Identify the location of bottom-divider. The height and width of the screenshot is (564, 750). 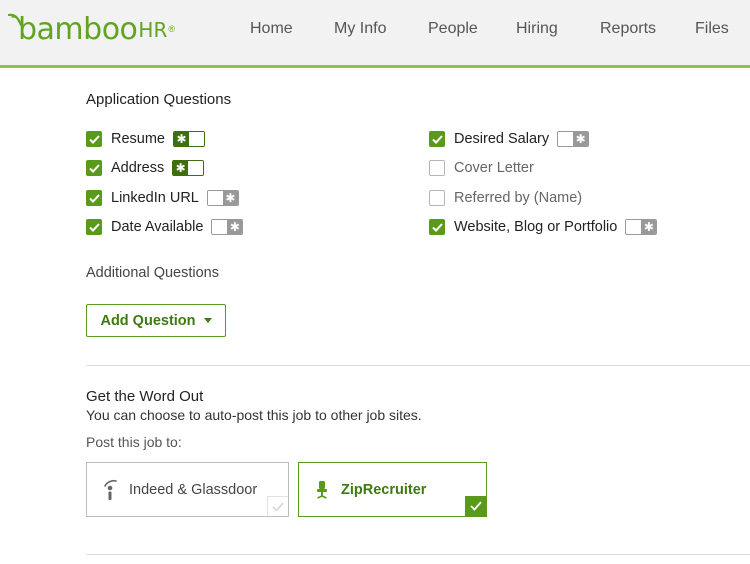
(418, 554).